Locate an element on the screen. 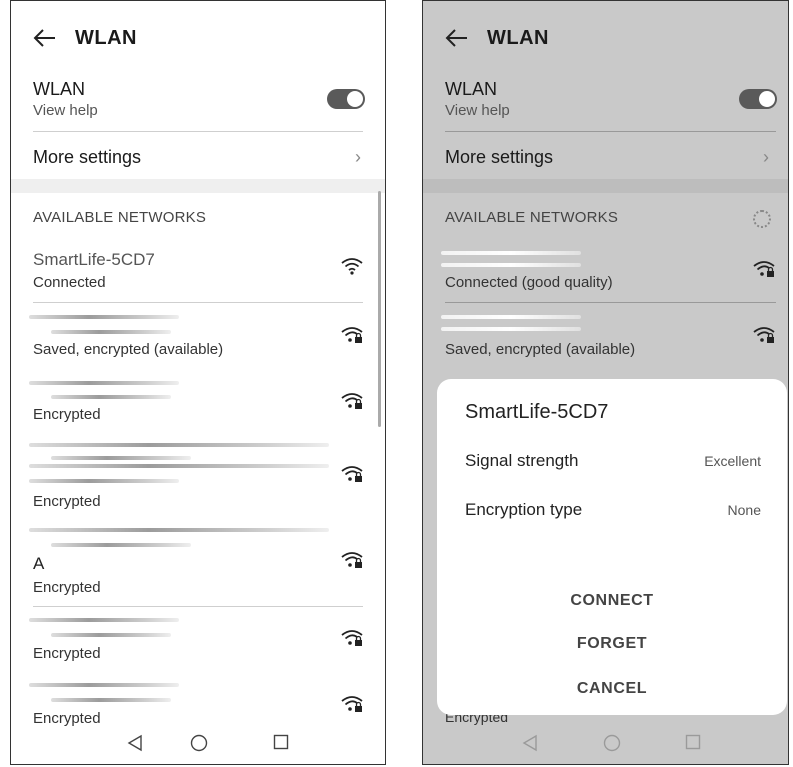  signal-strength-value: Excellent is located at coordinates (732, 461).